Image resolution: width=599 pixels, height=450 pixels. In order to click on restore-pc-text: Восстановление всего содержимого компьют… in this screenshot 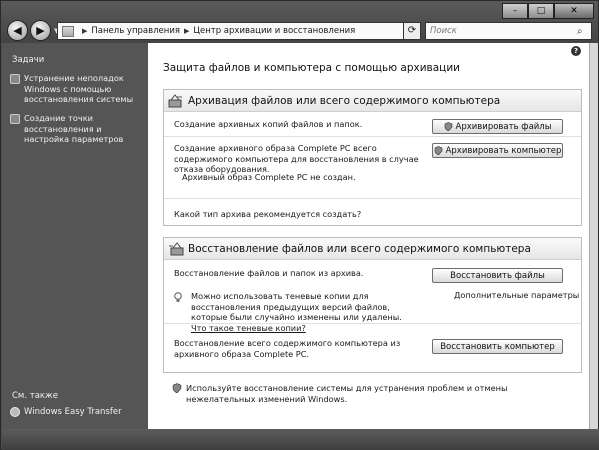, I will do `click(287, 348)`.